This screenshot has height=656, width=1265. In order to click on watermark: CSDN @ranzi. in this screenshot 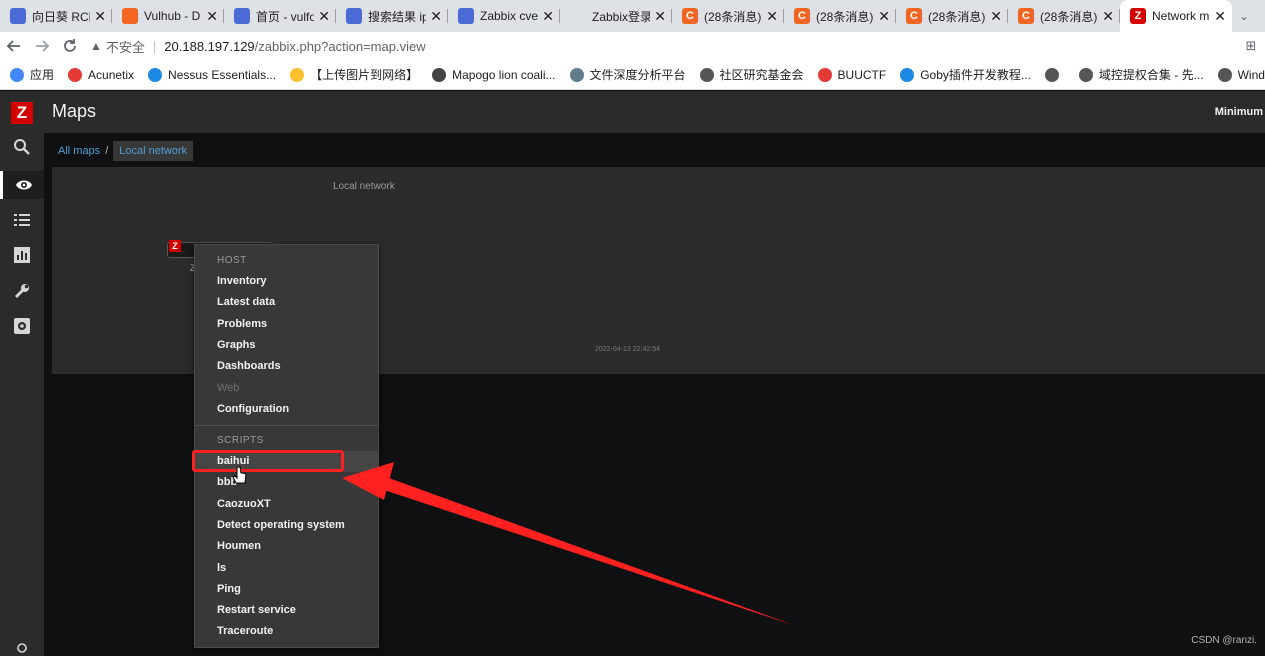, I will do `click(1224, 640)`.